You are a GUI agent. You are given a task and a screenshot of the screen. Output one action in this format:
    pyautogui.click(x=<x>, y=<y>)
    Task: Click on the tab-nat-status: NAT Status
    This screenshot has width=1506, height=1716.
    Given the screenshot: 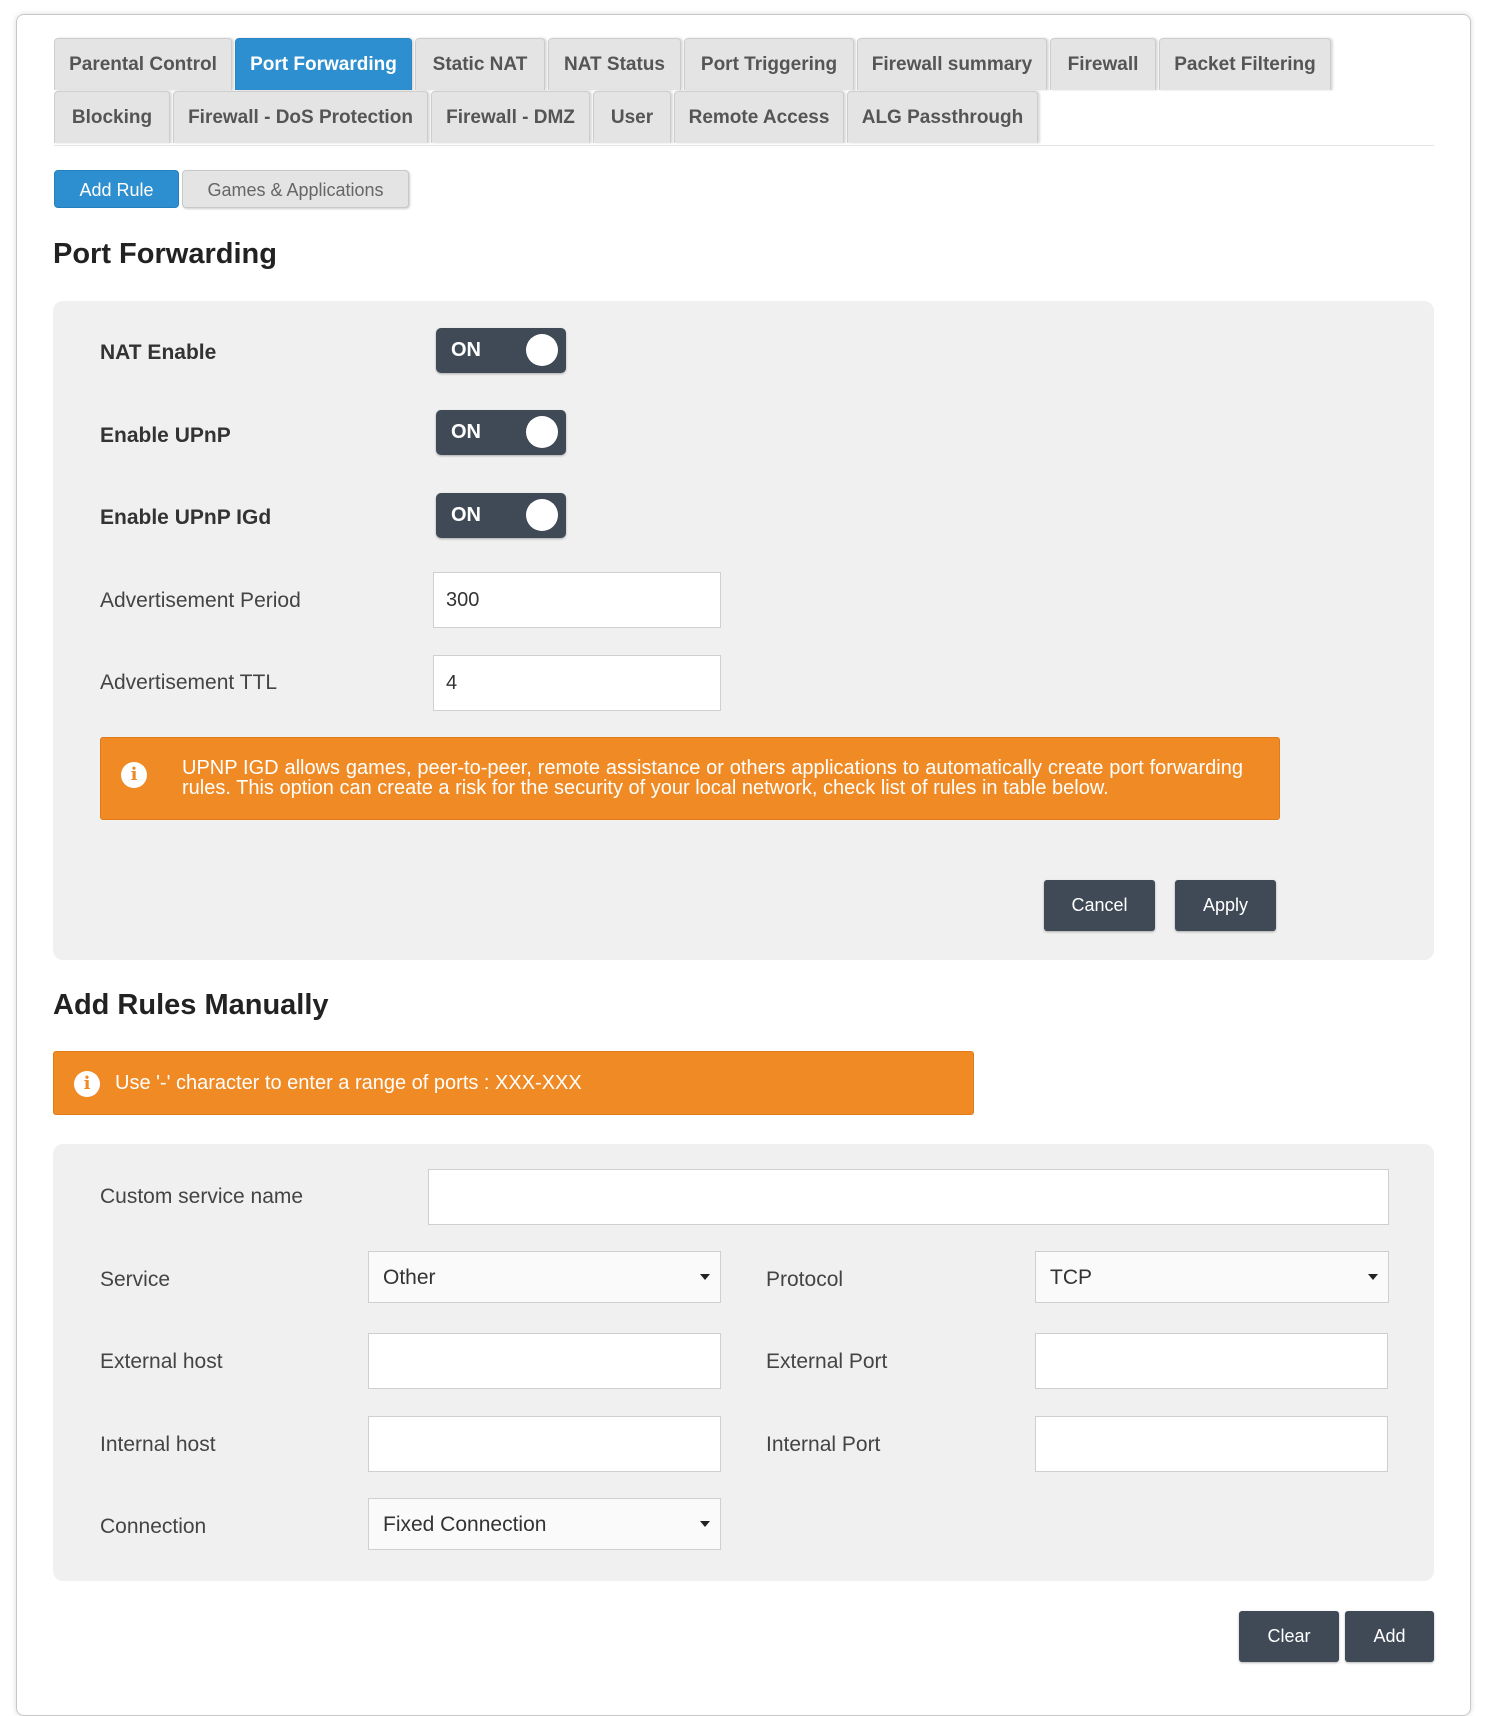 What is the action you would take?
    pyautogui.click(x=614, y=64)
    